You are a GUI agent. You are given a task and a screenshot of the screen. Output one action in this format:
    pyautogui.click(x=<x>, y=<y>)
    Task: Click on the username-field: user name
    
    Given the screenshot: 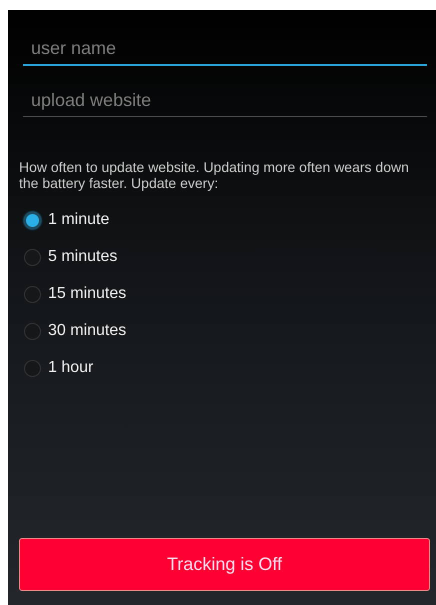 What is the action you would take?
    pyautogui.click(x=225, y=50)
    